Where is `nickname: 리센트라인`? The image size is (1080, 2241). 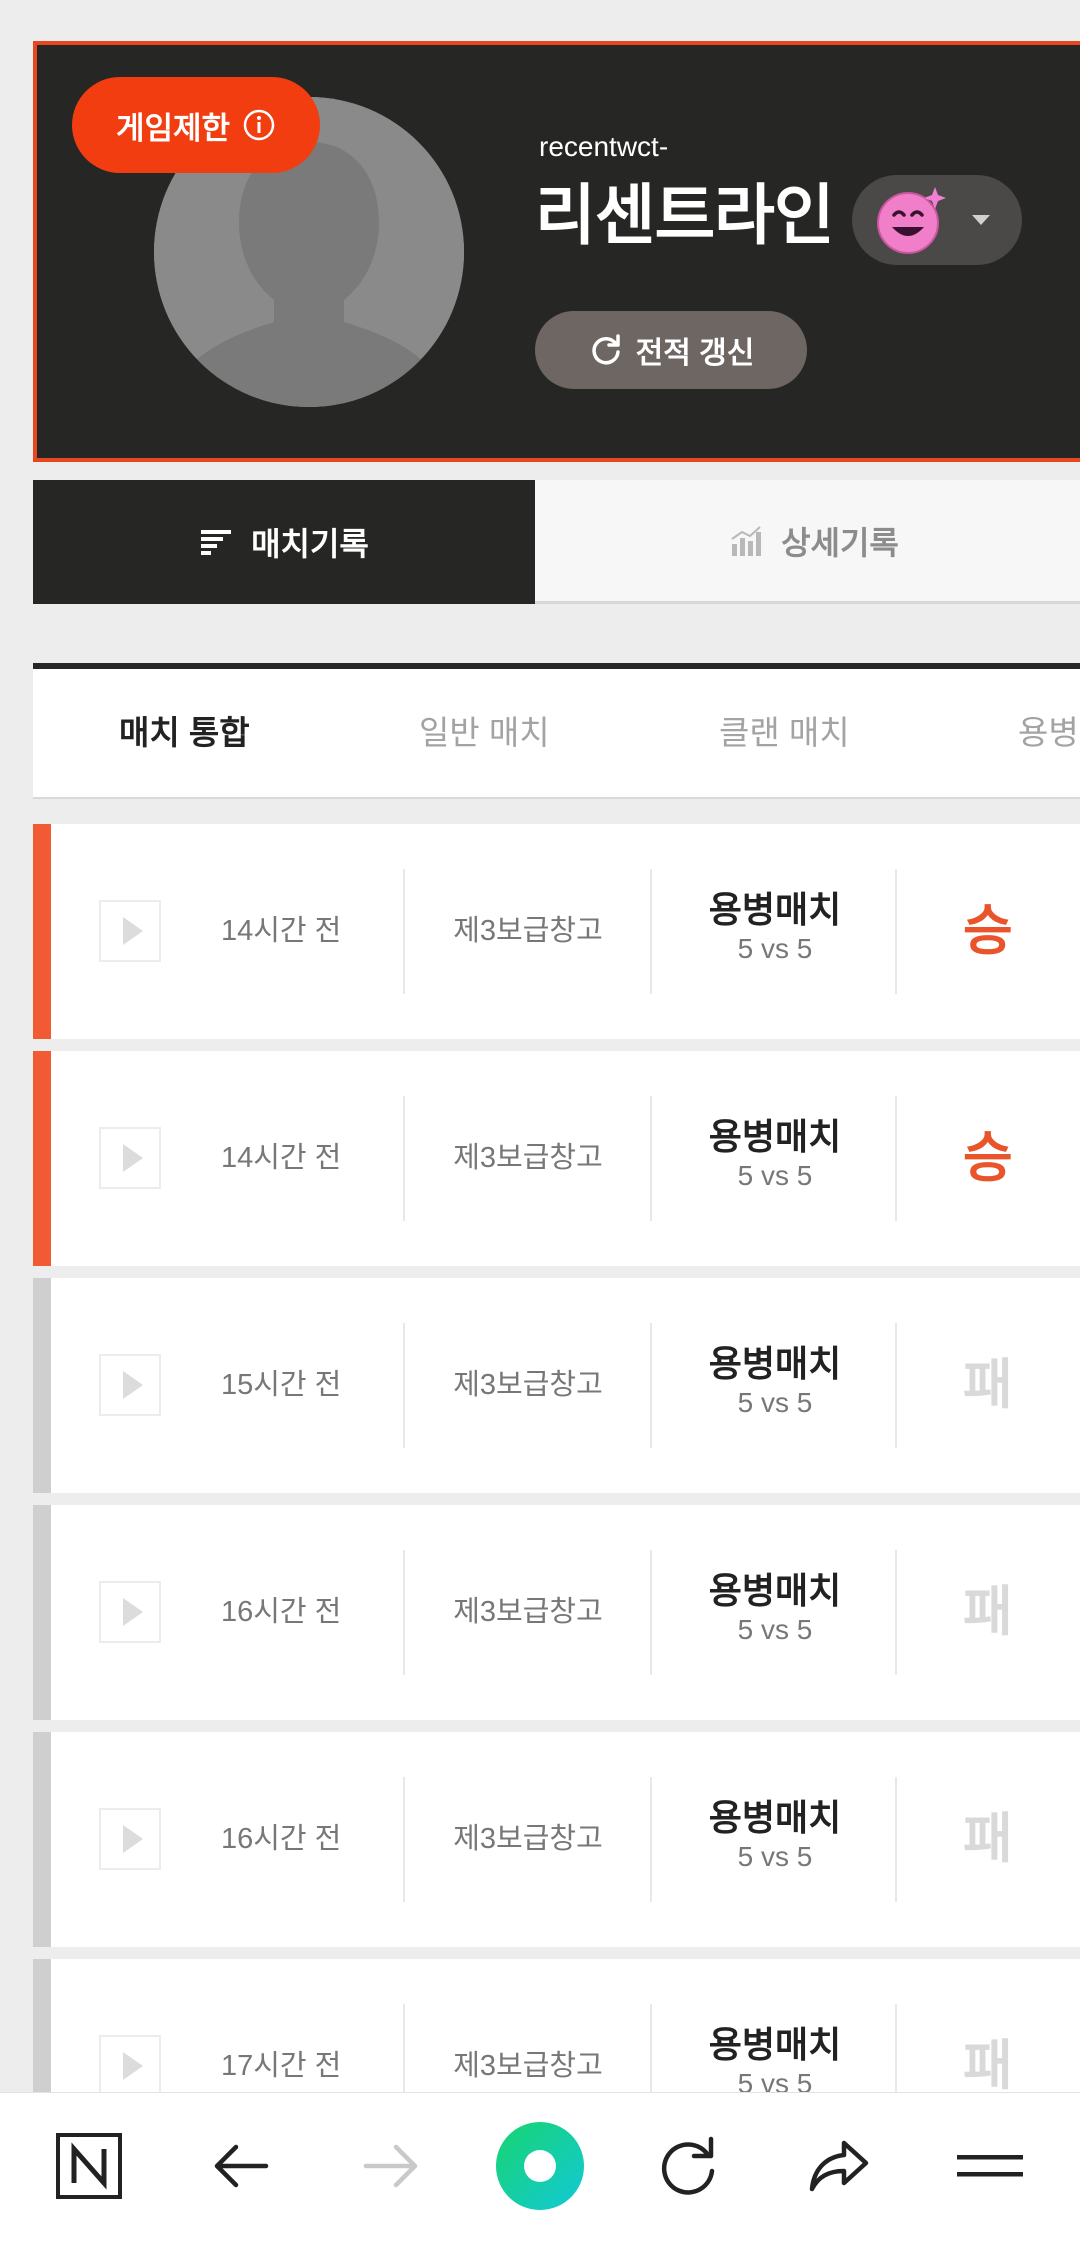
nickname: 리센트라인 is located at coordinates (685, 215).